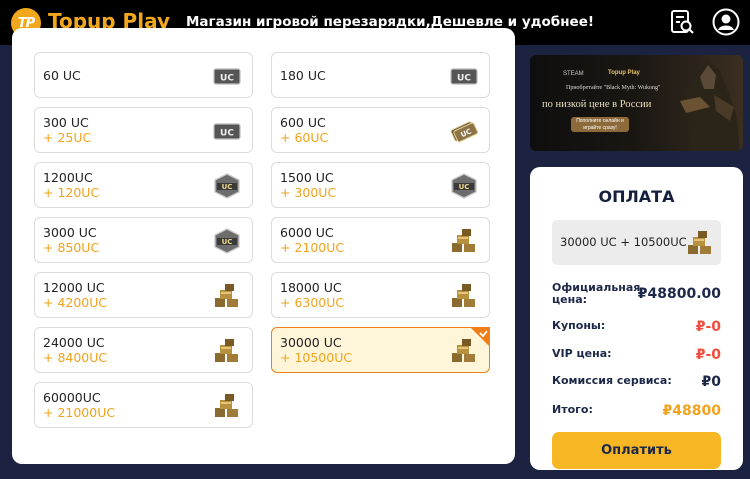 This screenshot has height=479, width=750. What do you see at coordinates (380, 130) in the screenshot?
I see `product-card: 600 UC + 60UC UC` at bounding box center [380, 130].